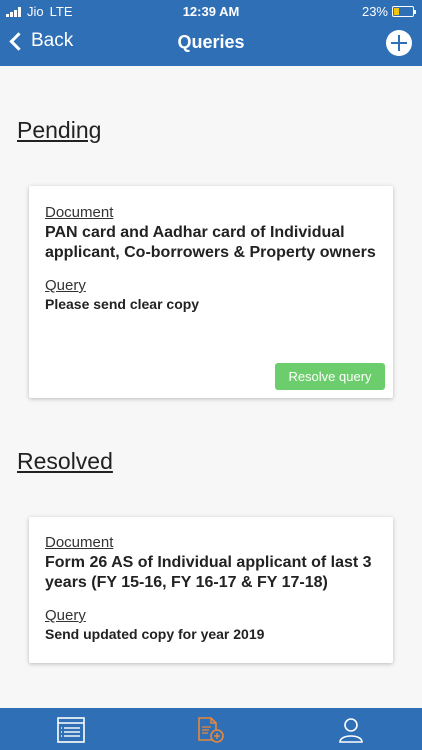 The height and width of the screenshot is (750, 422). I want to click on tab-bar, so click(211, 729).